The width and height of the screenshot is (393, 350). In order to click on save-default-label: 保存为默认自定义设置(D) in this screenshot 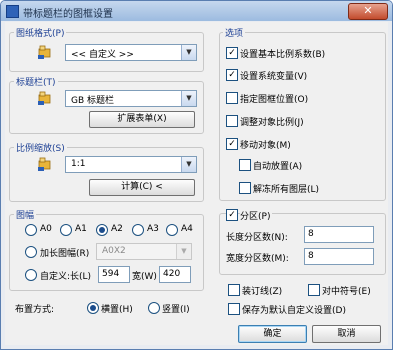, I will do `click(294, 311)`.